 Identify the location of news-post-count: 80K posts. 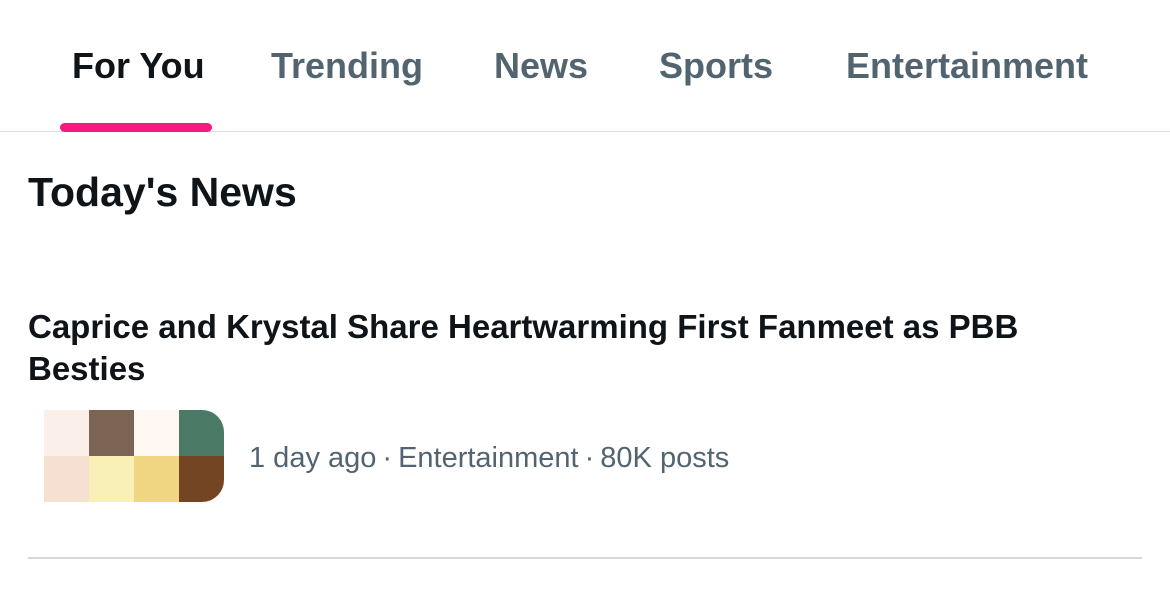
(665, 458).